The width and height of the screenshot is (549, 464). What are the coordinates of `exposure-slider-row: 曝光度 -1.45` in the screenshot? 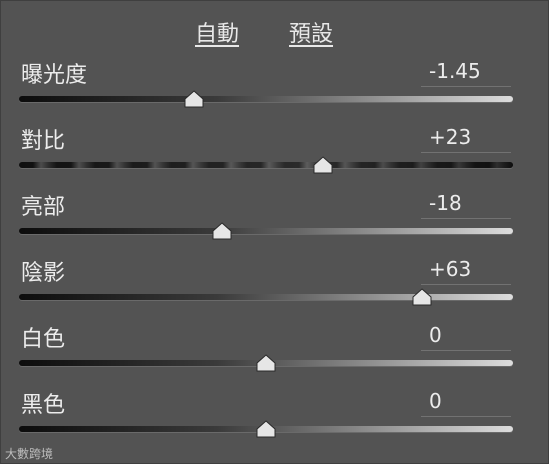 It's located at (275, 90).